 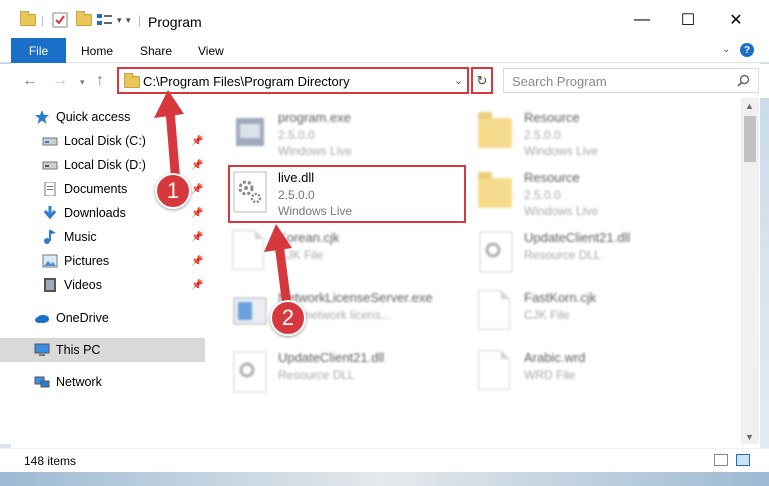 What do you see at coordinates (105, 165) in the screenshot?
I see `sidebar-item-label: Local Disk (D:)` at bounding box center [105, 165].